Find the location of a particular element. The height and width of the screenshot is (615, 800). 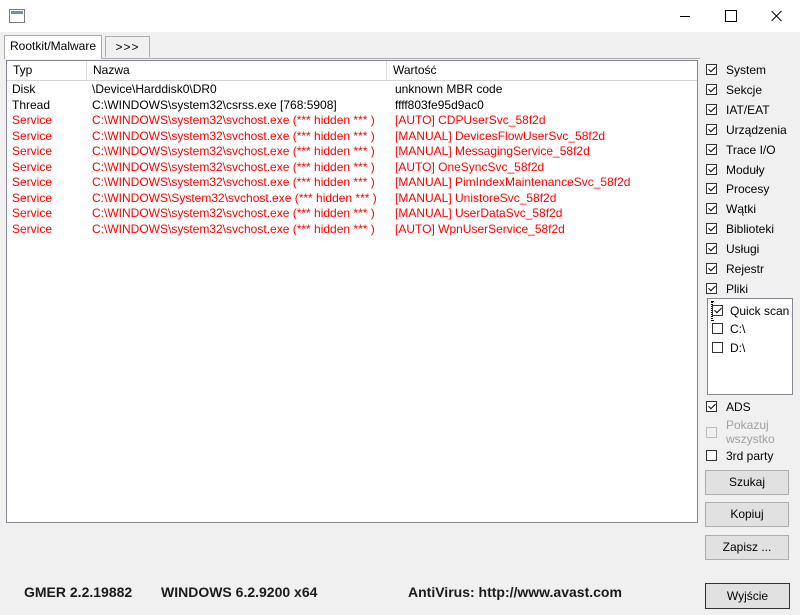

option-label: IAT/EAT is located at coordinates (748, 109).